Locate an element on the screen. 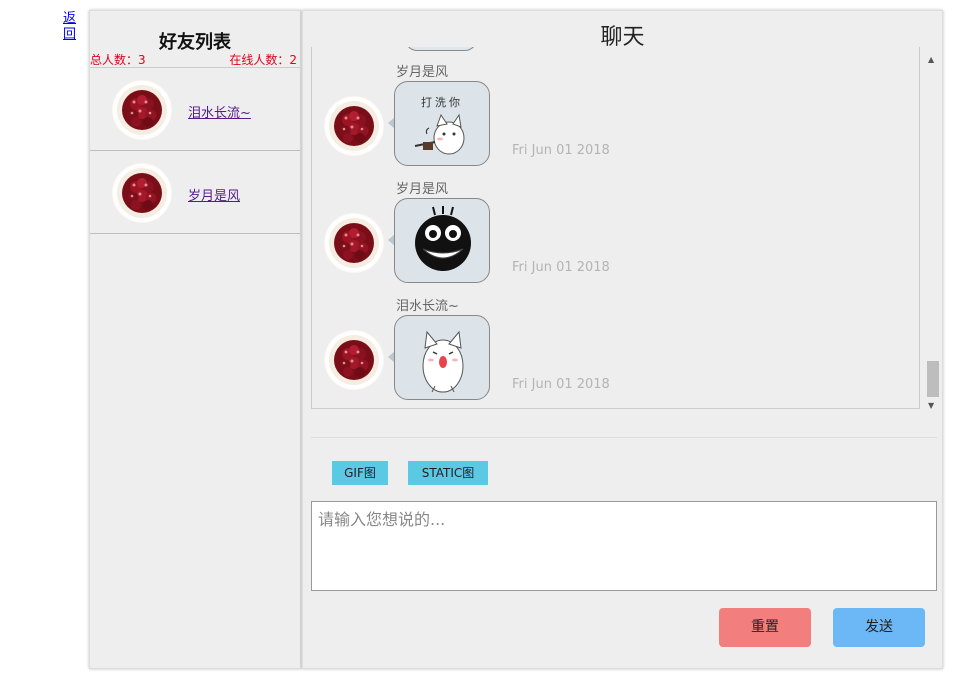  static-sticker-button: STATIC图 is located at coordinates (448, 473).